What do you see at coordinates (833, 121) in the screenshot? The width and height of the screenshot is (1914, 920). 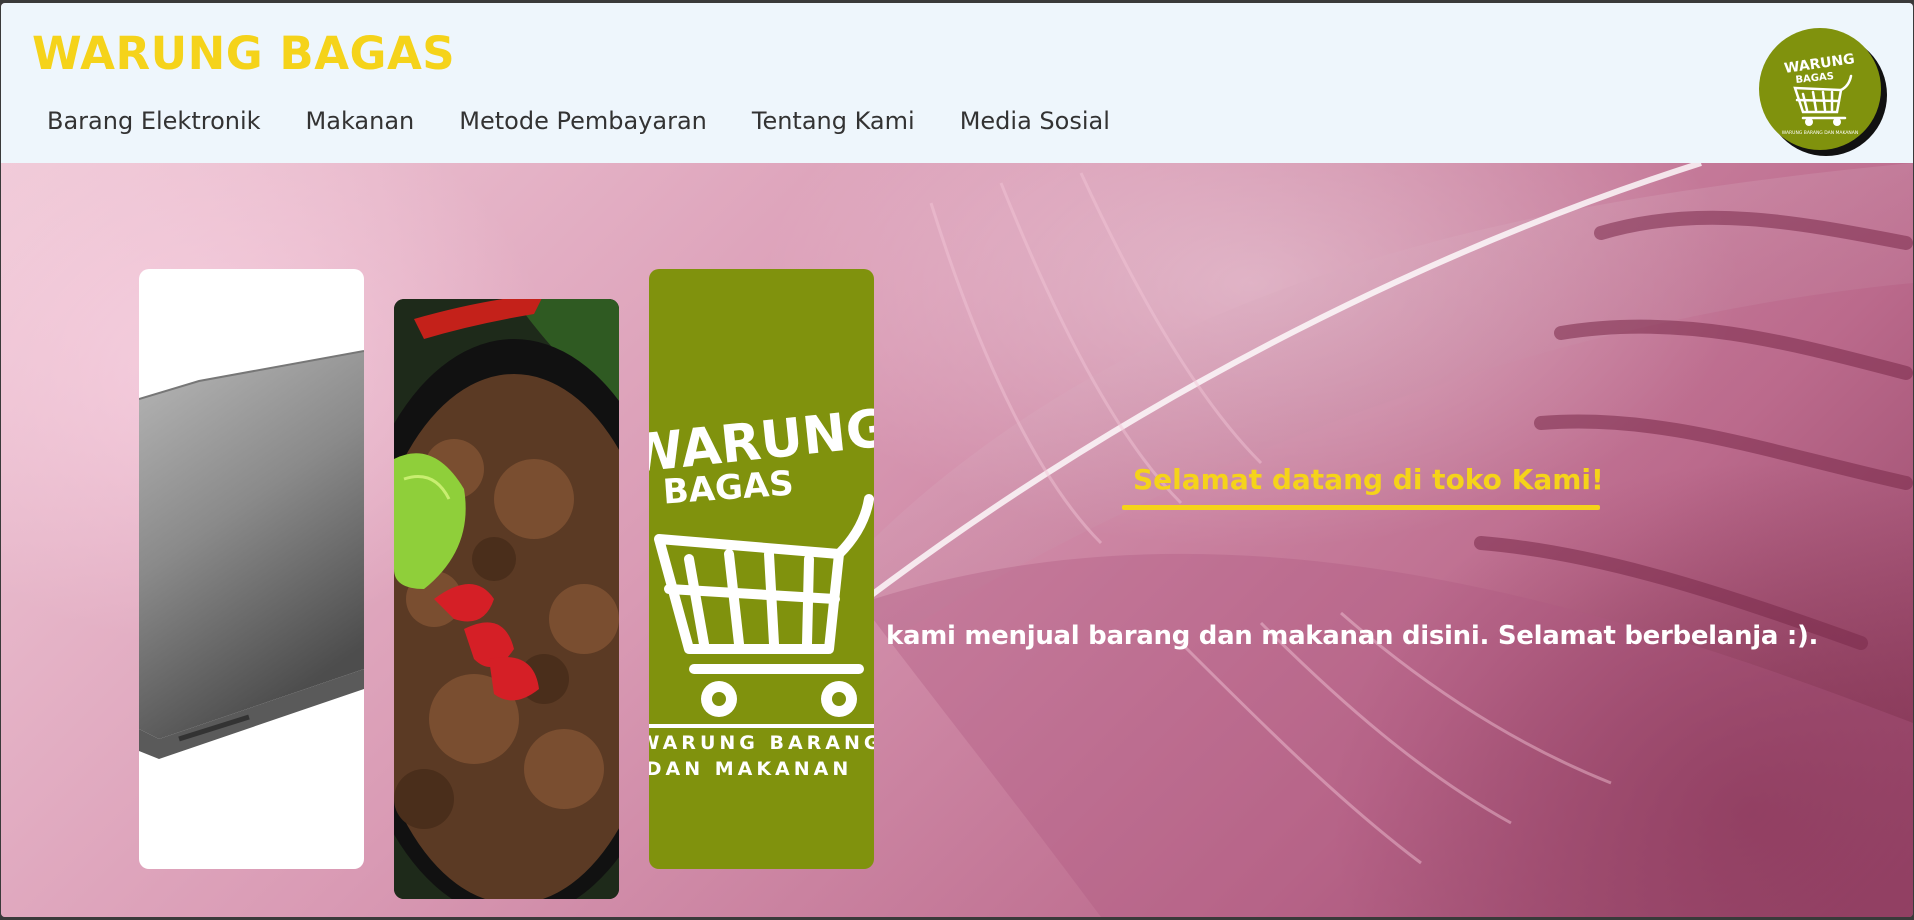 I see `nav-item-tentang-kami: Tentang Kami` at bounding box center [833, 121].